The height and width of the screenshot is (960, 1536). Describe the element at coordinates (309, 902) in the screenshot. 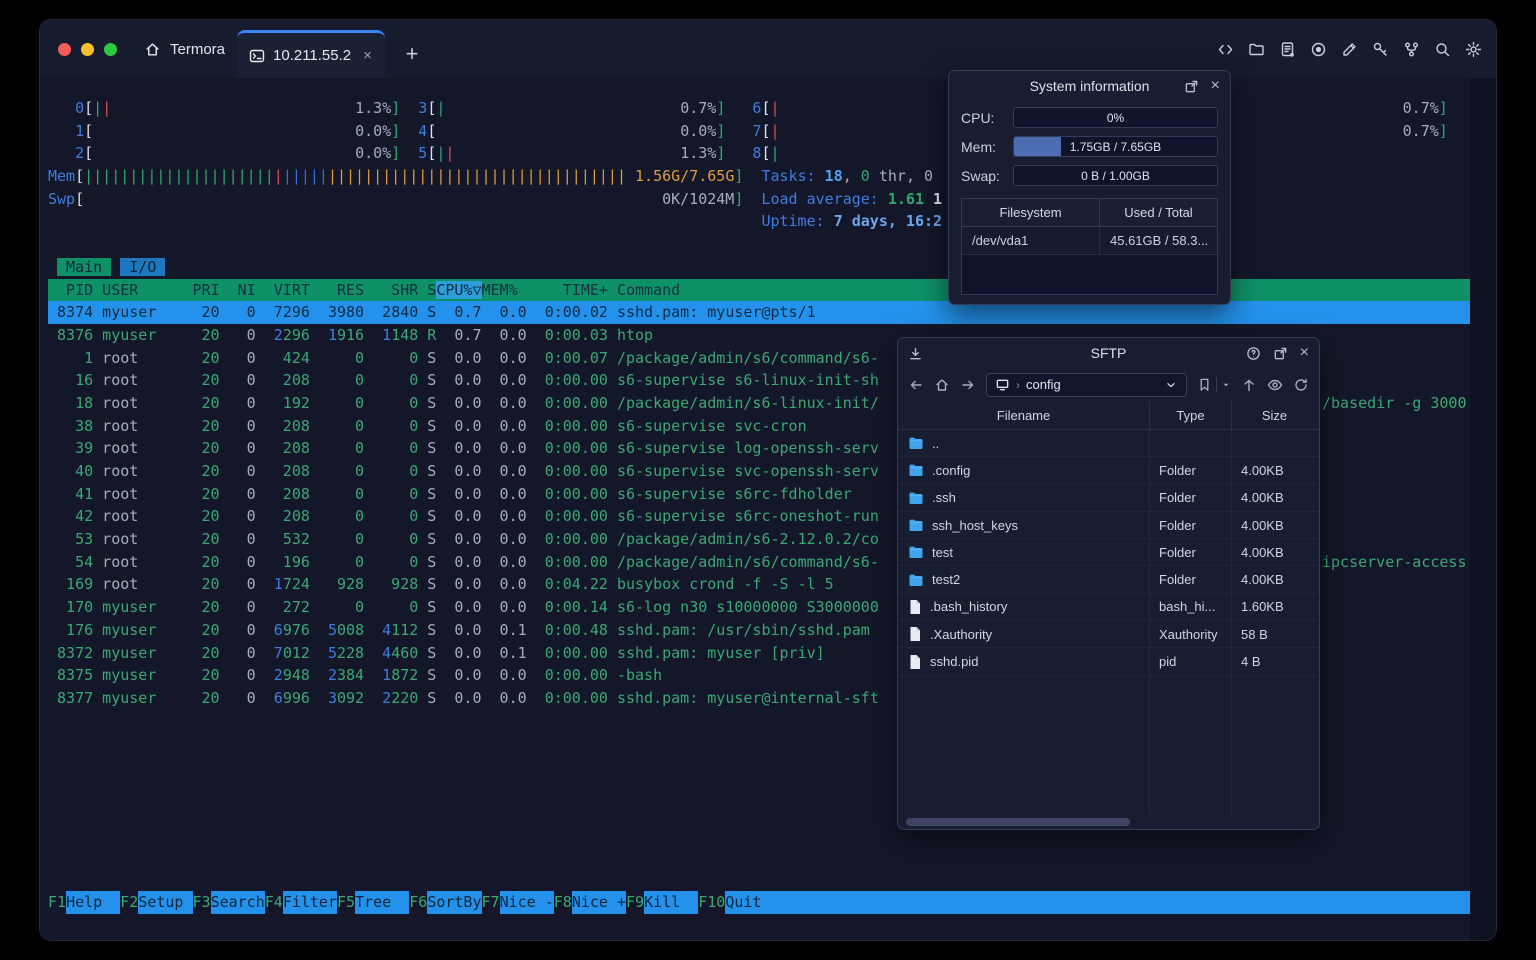

I see `fkey-action-filter: Filter` at that location.